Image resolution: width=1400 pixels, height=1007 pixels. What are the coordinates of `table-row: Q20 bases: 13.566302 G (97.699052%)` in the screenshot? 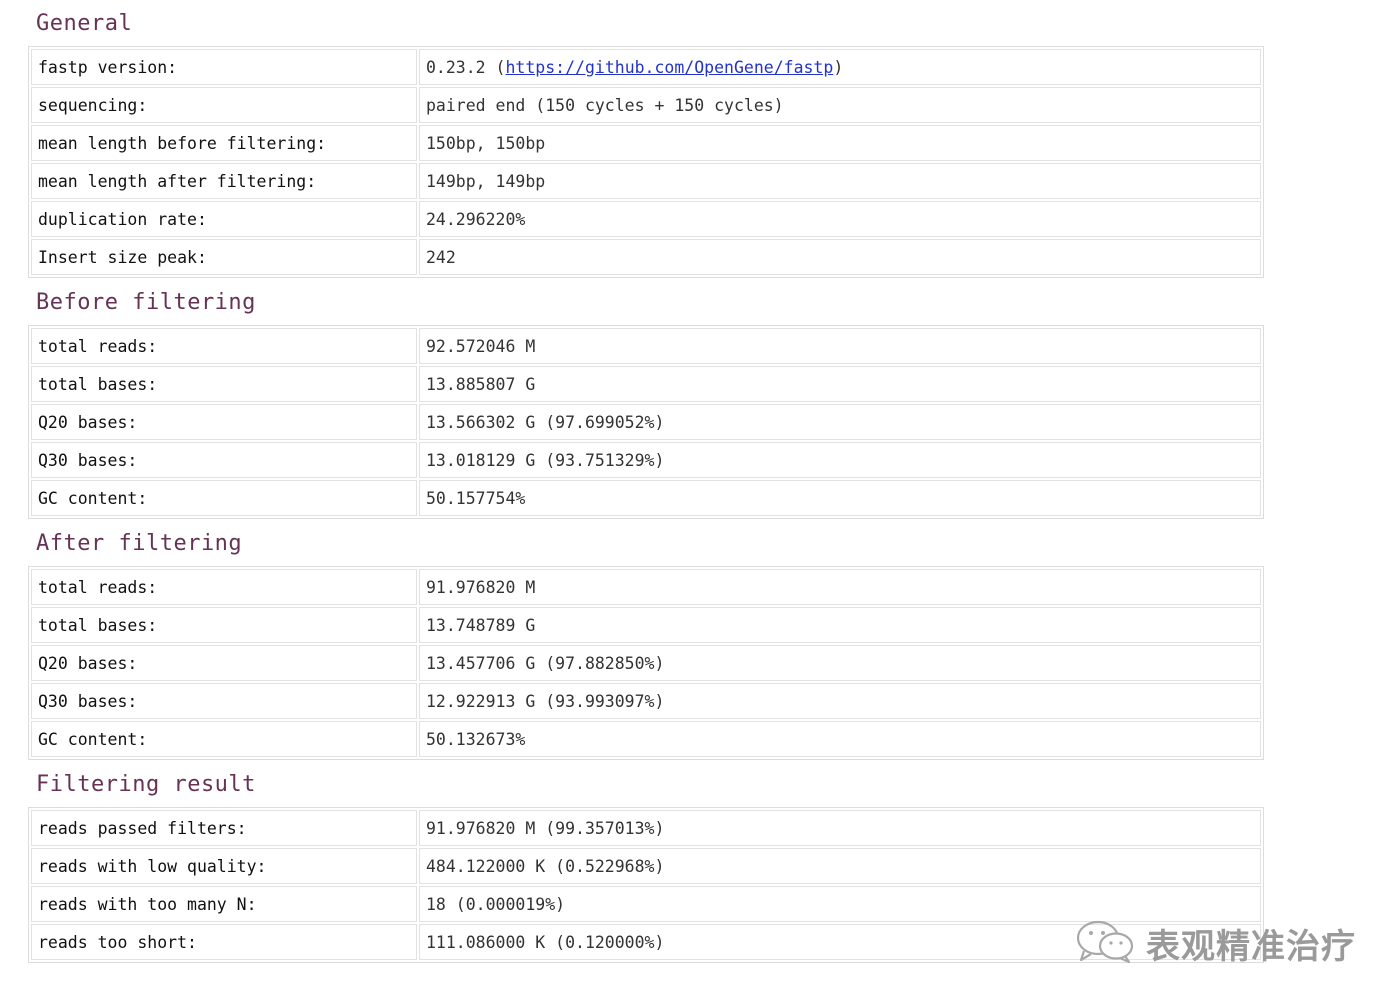 It's located at (646, 422).